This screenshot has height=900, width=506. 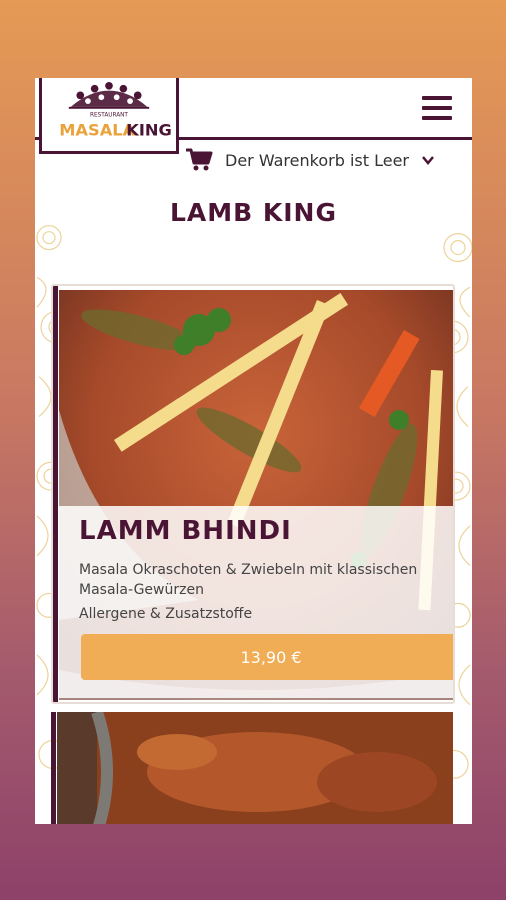 I want to click on dish-name: LAMM BHINDI, so click(x=185, y=531).